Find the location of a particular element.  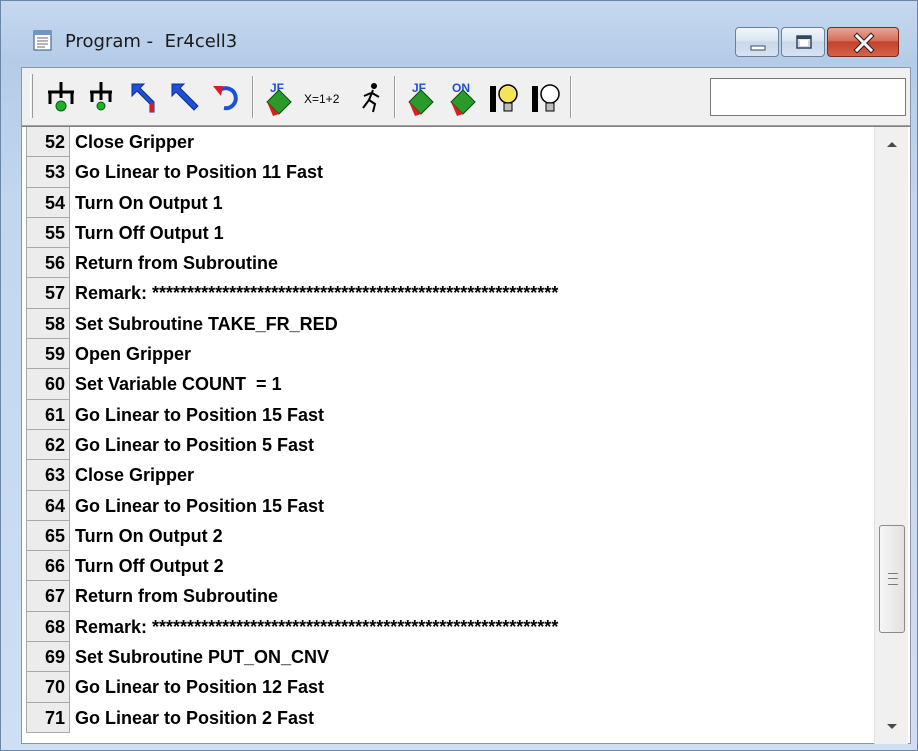

program-line: 58 Set Subroutine TAKE_FR_RED is located at coordinates (449, 324).